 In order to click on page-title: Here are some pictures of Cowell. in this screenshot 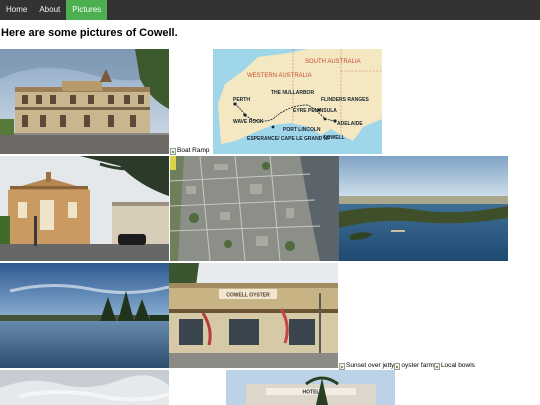, I will do `click(89, 33)`.